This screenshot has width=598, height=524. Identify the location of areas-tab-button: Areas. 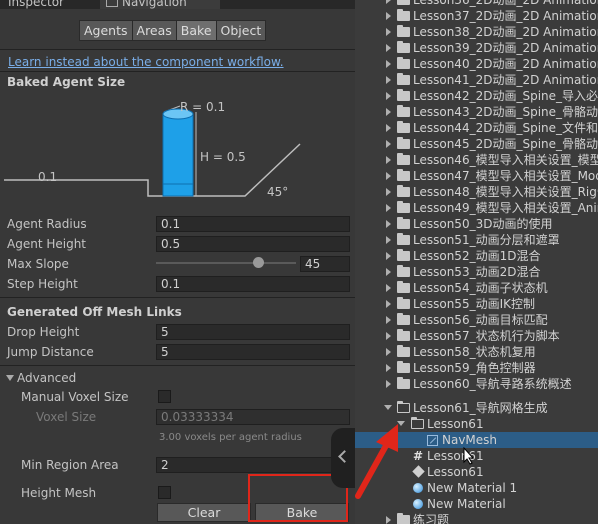
(154, 30).